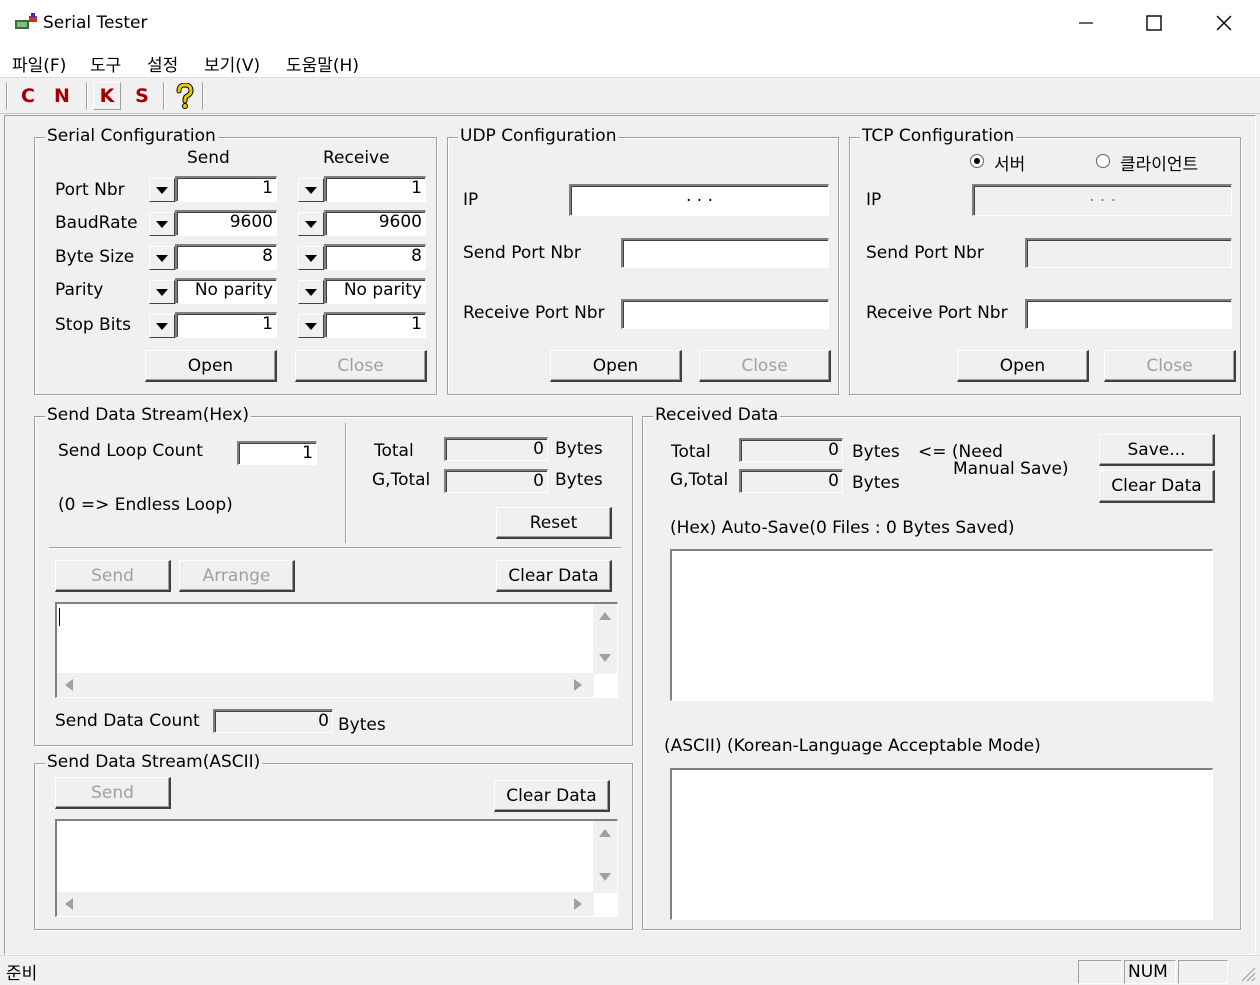 The image size is (1260, 985). What do you see at coordinates (226, 257) in the screenshot?
I see `send-bytesize-field: 8` at bounding box center [226, 257].